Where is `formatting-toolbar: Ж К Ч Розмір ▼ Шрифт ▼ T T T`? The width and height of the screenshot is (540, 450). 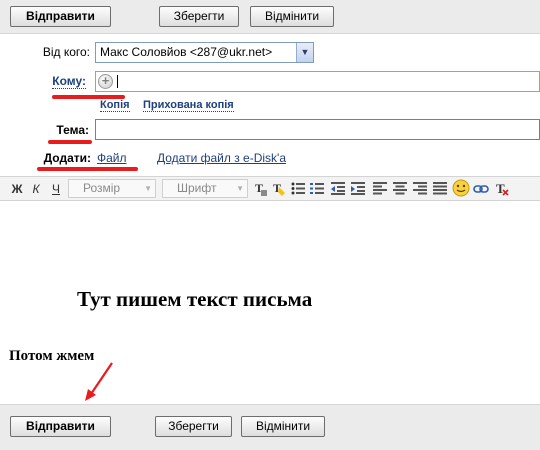
formatting-toolbar: Ж К Ч Розмір ▼ Шрифт ▼ T T T is located at coordinates (270, 188).